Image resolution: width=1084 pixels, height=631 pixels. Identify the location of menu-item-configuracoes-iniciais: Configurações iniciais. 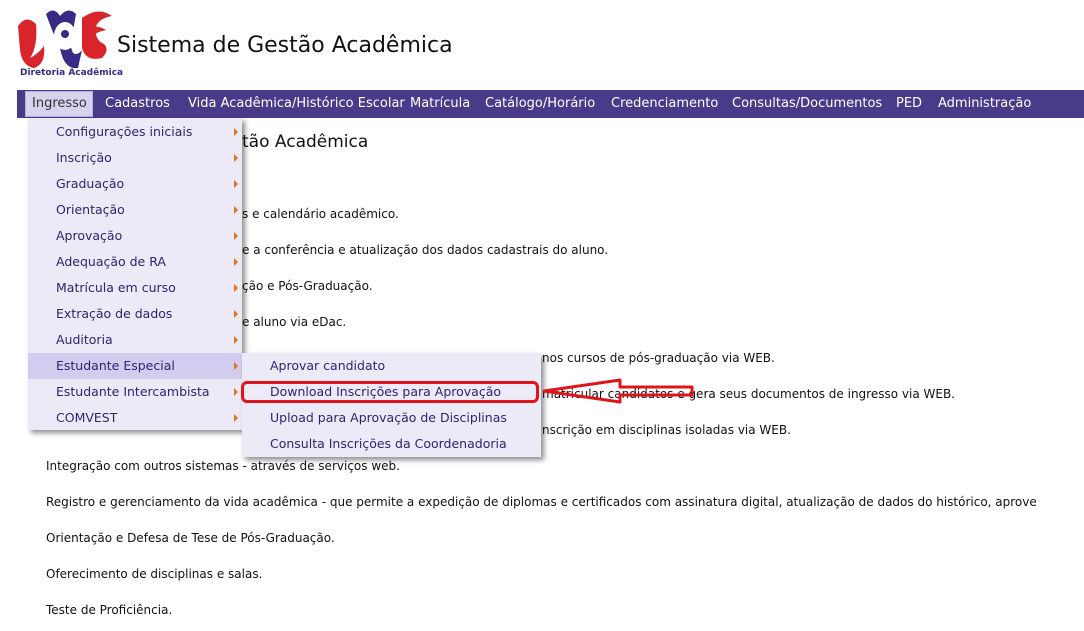
(135, 132).